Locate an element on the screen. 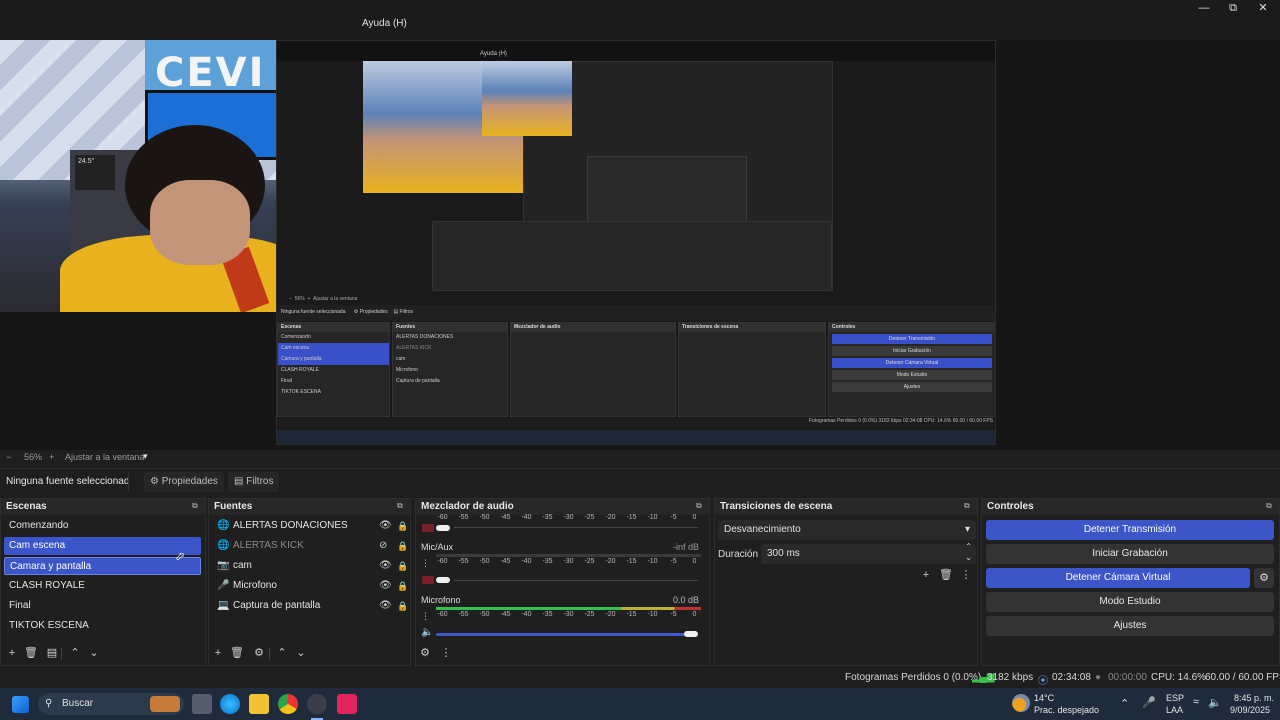  clock-date: 9/09/2025 is located at coordinates (1250, 710).